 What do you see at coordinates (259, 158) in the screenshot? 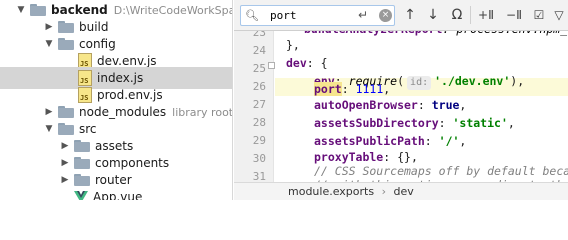
I see `line-number: 30` at bounding box center [259, 158].